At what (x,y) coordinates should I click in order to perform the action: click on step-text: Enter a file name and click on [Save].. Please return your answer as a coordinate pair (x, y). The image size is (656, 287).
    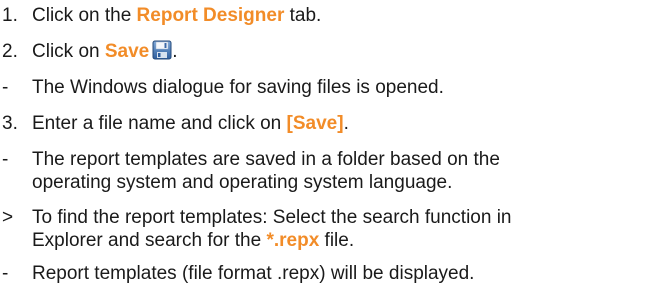
    Looking at the image, I should click on (344, 123).